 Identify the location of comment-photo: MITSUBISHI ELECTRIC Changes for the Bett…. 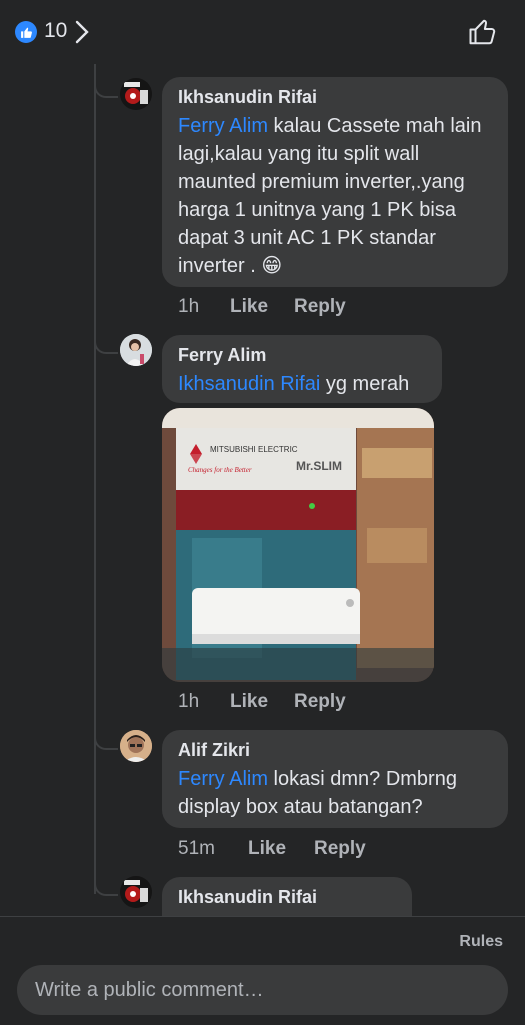
(298, 545).